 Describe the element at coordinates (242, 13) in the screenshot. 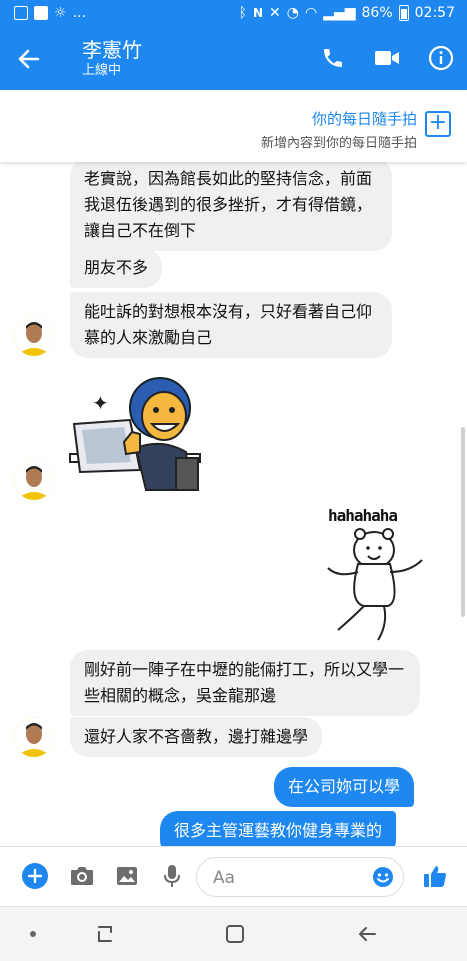

I see `bluetooth-icon: ᛒ` at that location.